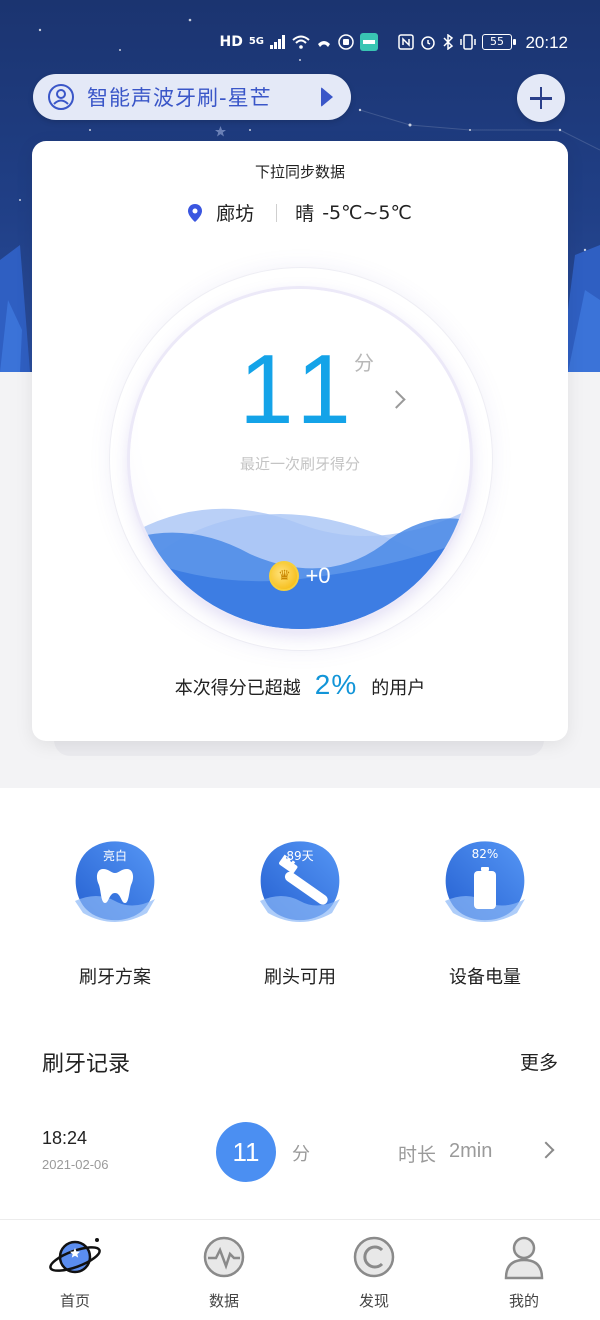 Image resolution: width=600 pixels, height=1320 pixels. Describe the element at coordinates (327, 97) in the screenshot. I see `play-arrow-icon` at that location.